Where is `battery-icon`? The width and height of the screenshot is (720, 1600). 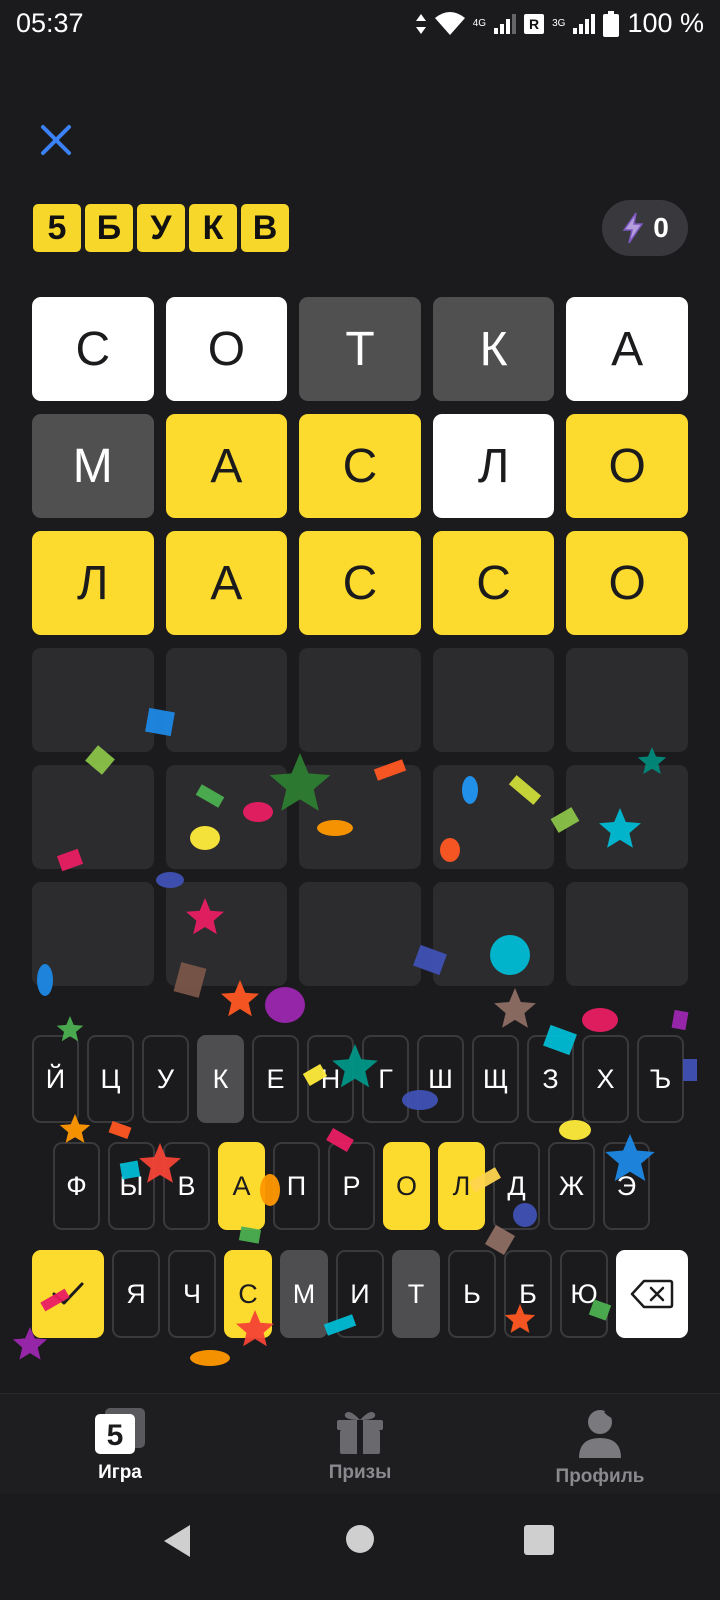 battery-icon is located at coordinates (611, 23).